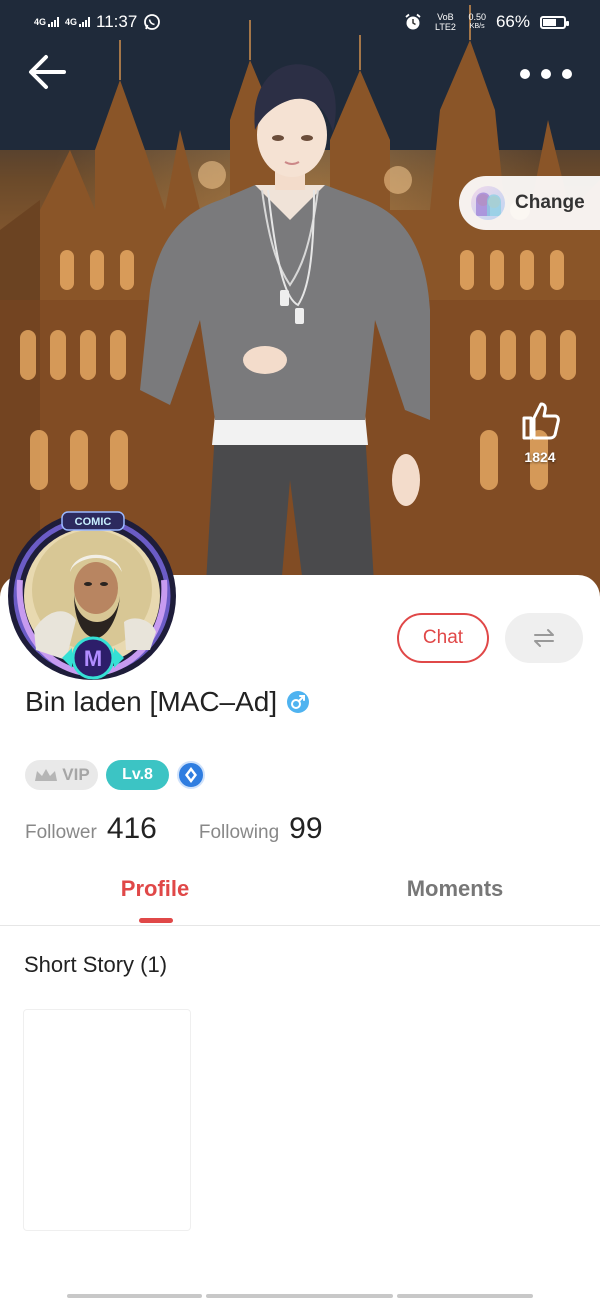 The height and width of the screenshot is (1300, 600). Describe the element at coordinates (107, 1120) in the screenshot. I see `short-story-card` at that location.